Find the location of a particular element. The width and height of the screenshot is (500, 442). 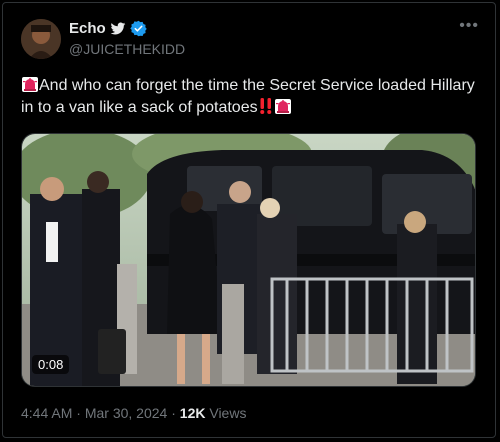

avatar is located at coordinates (41, 39).